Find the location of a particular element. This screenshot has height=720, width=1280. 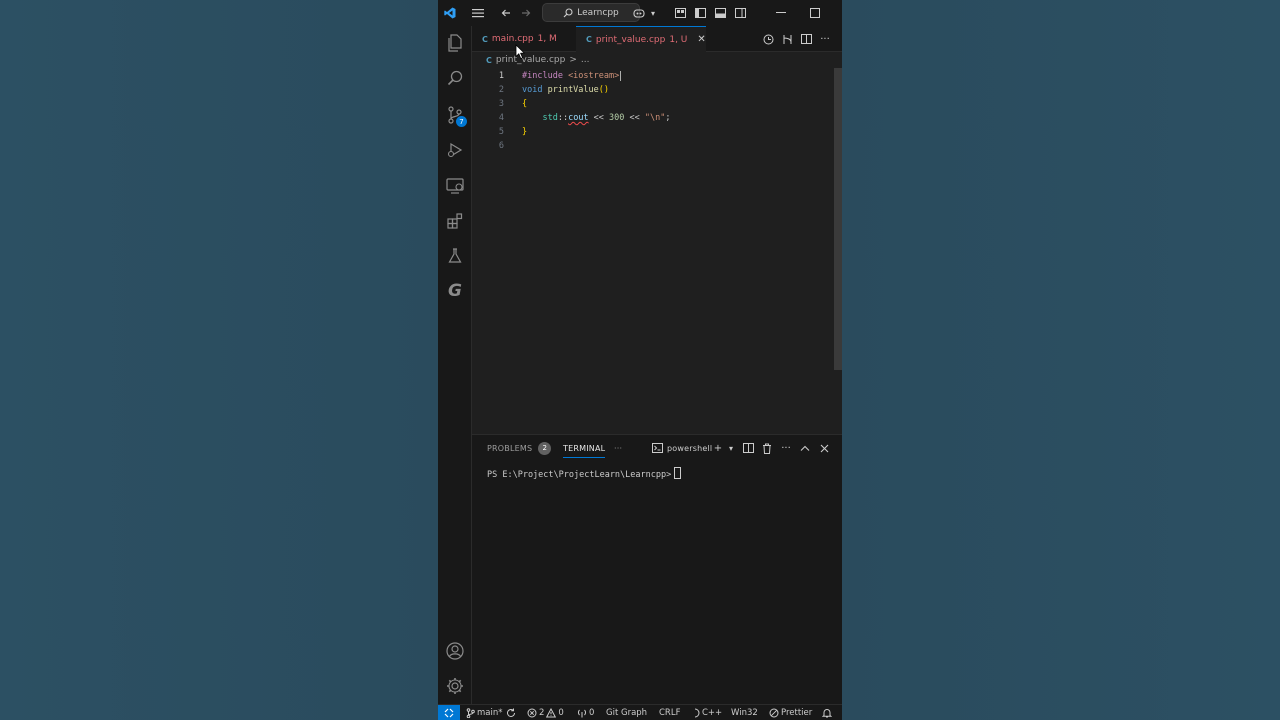

activity-bar: 7 G is located at coordinates (455, 365).